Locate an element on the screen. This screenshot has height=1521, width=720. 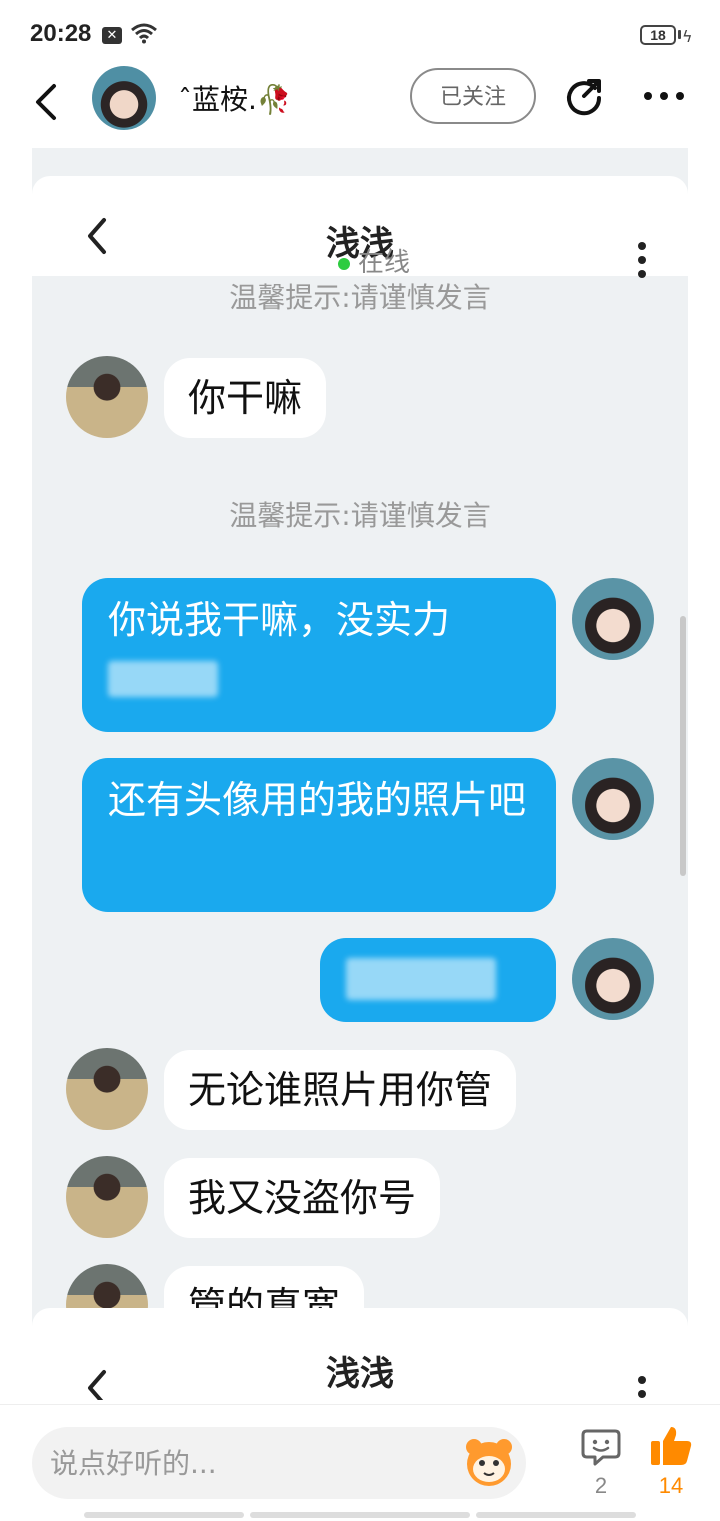
charging-icon: ϟ is located at coordinates (687, 36).